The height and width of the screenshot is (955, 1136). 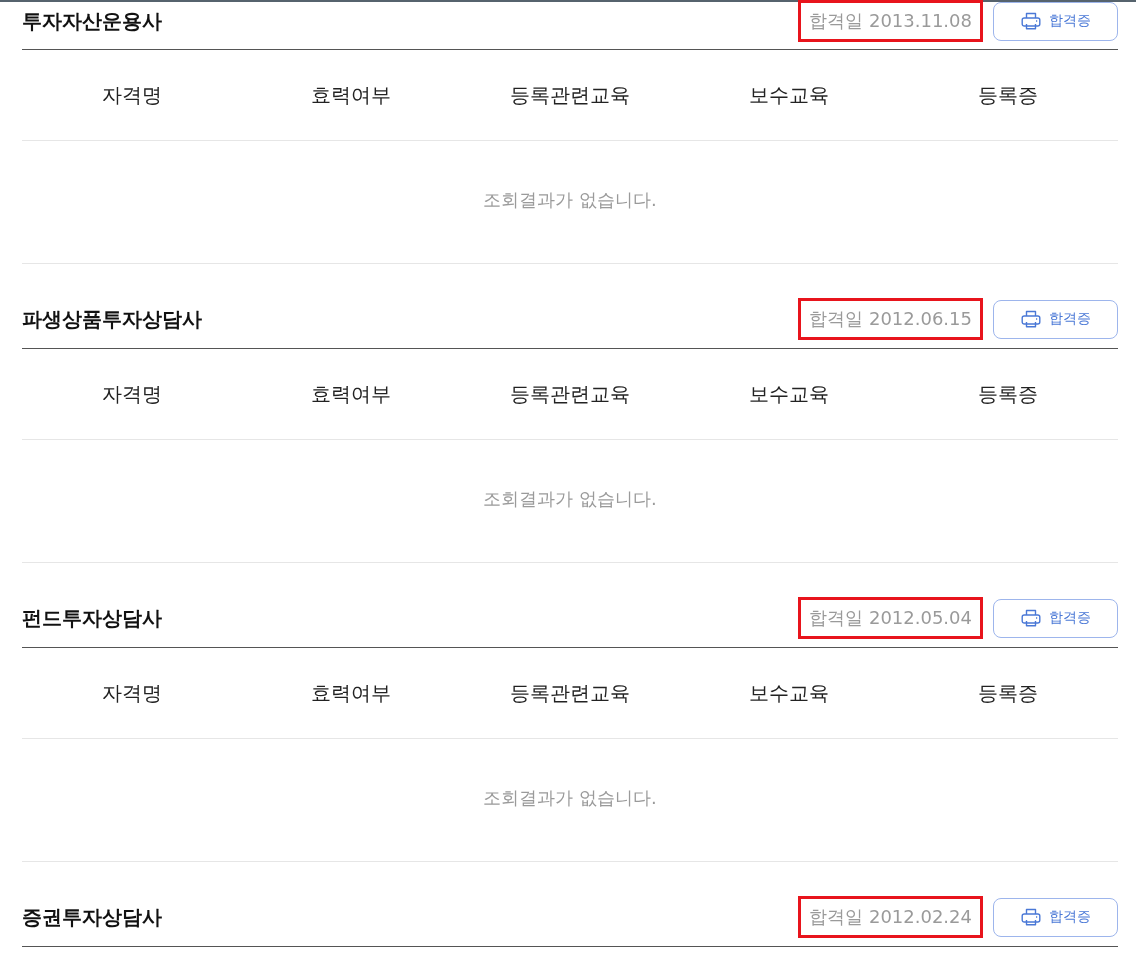 I want to click on pass-date: 합격일 2013.11.08, so click(x=890, y=21).